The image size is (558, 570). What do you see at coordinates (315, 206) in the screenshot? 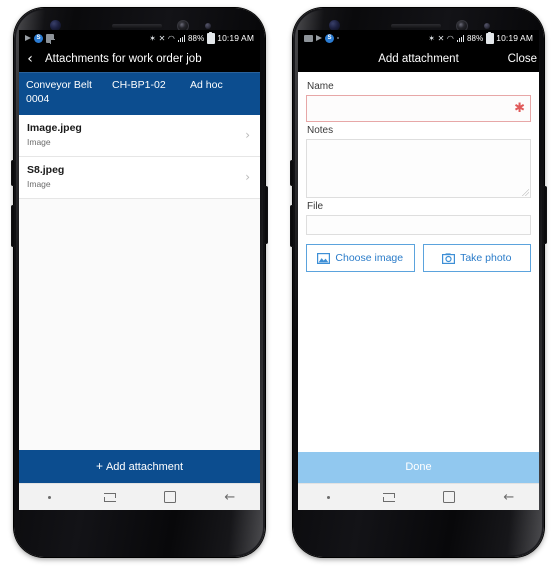
I see `file-field-label: File` at bounding box center [315, 206].